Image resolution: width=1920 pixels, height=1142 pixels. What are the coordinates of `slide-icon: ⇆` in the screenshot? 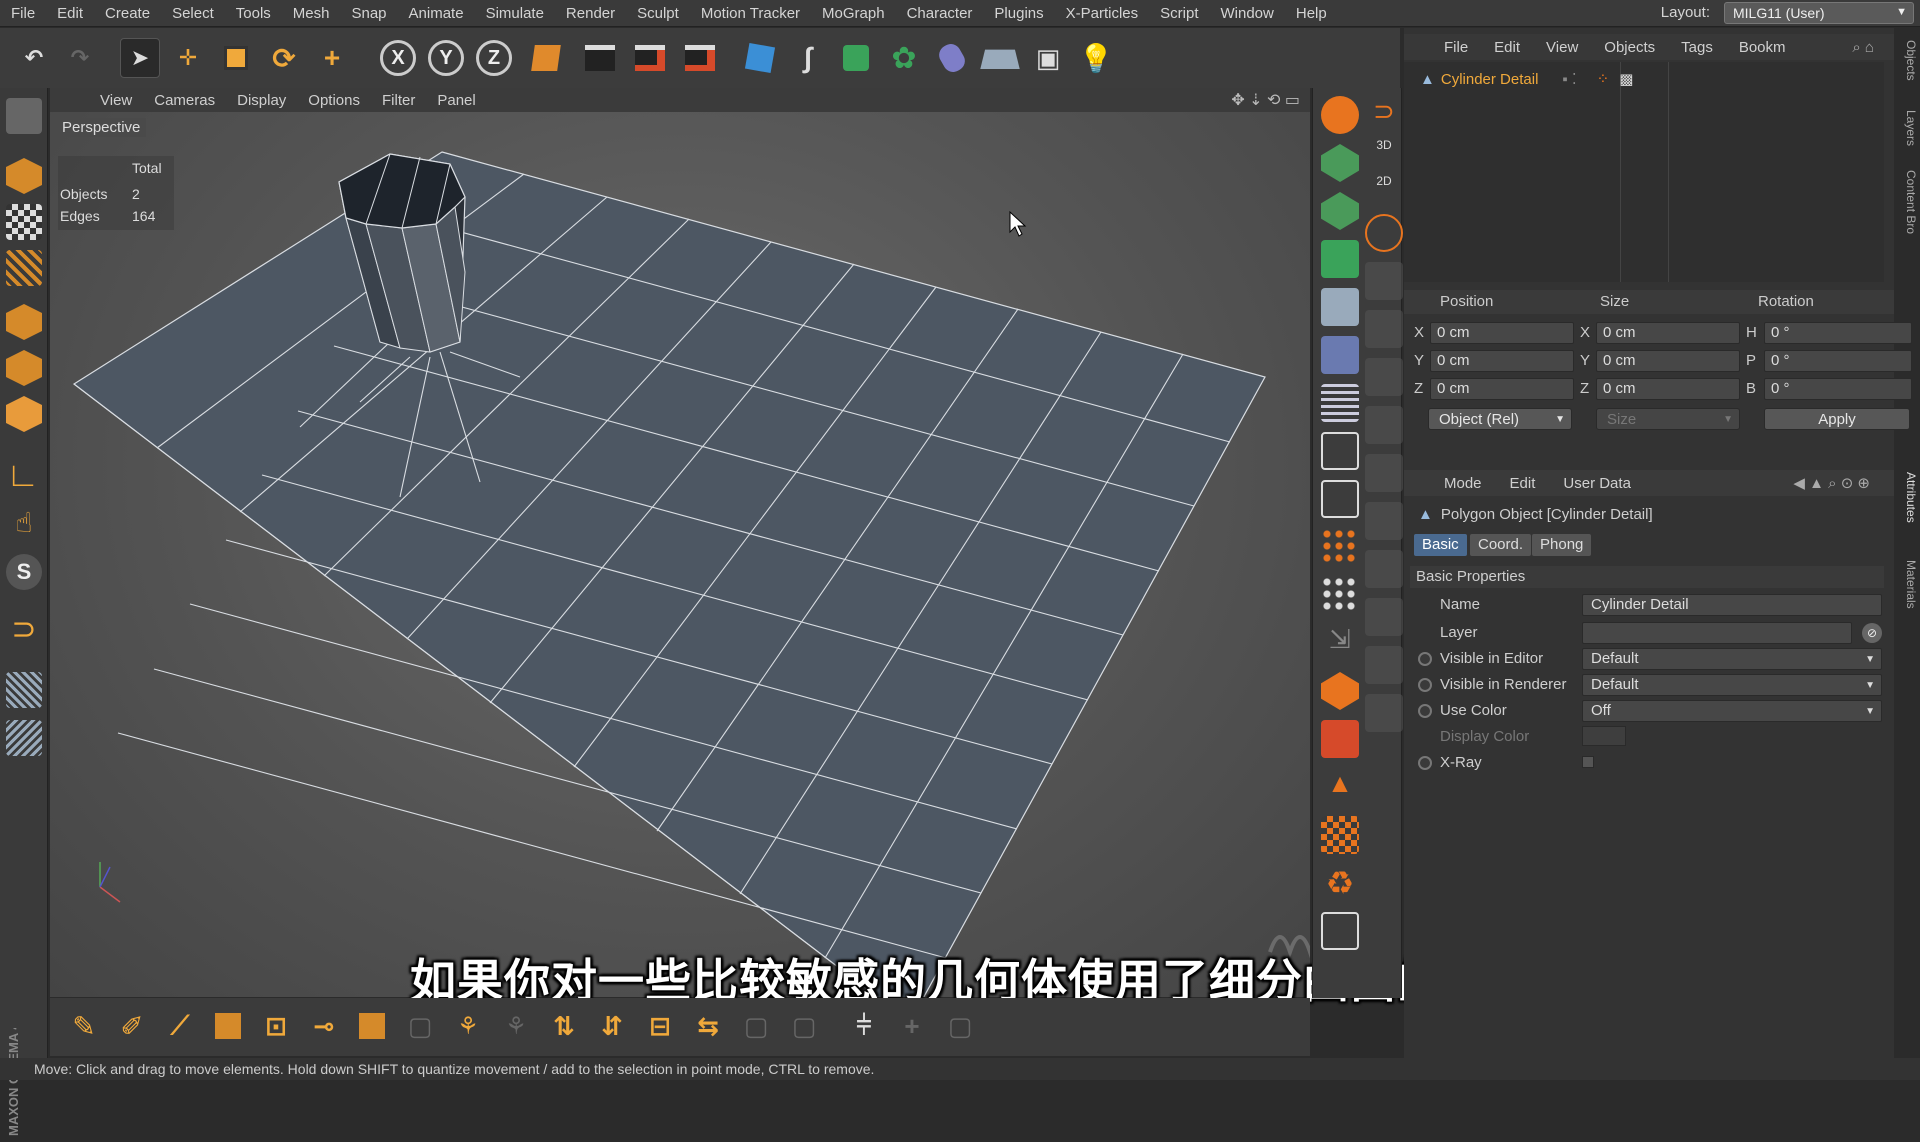 It's located at (708, 1026).